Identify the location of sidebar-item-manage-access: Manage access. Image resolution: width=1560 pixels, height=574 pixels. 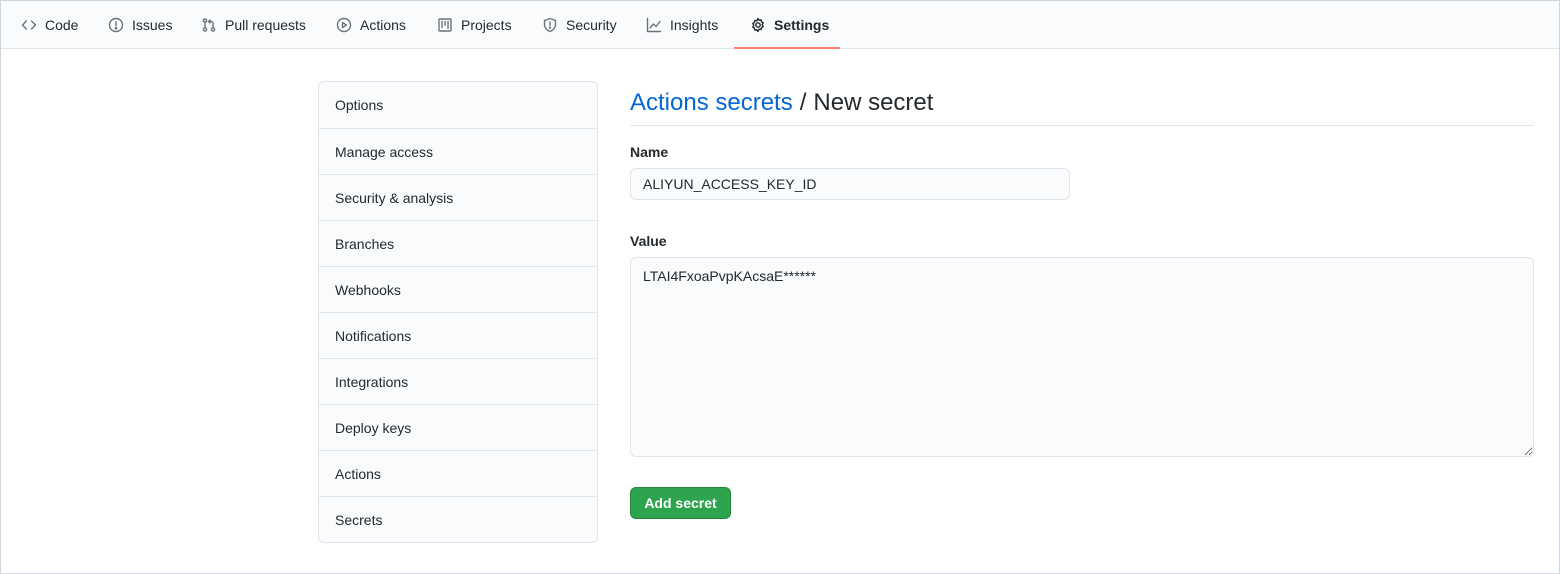
(458, 151).